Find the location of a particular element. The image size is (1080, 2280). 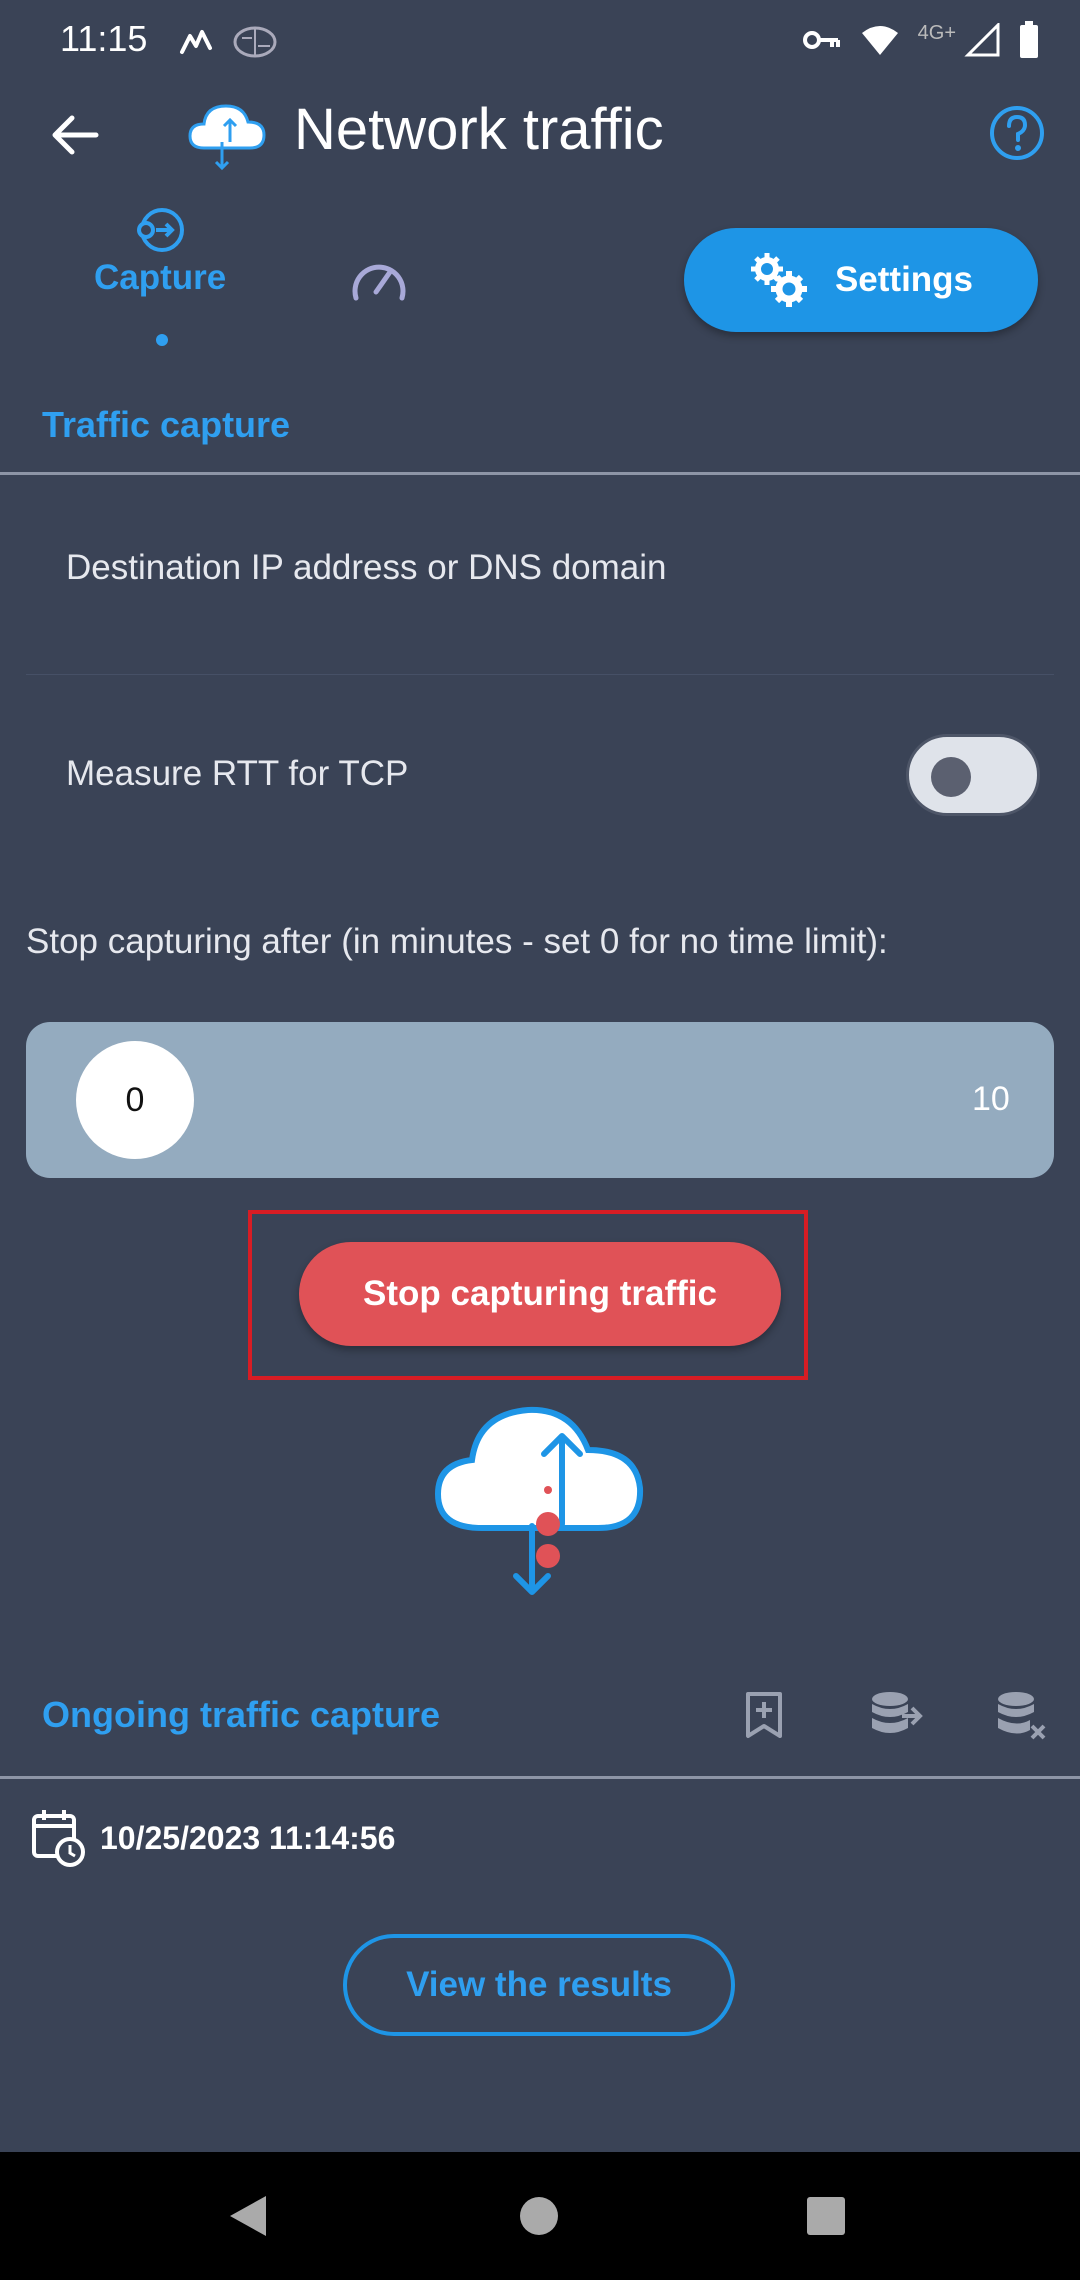

back-button is located at coordinates (75, 135).